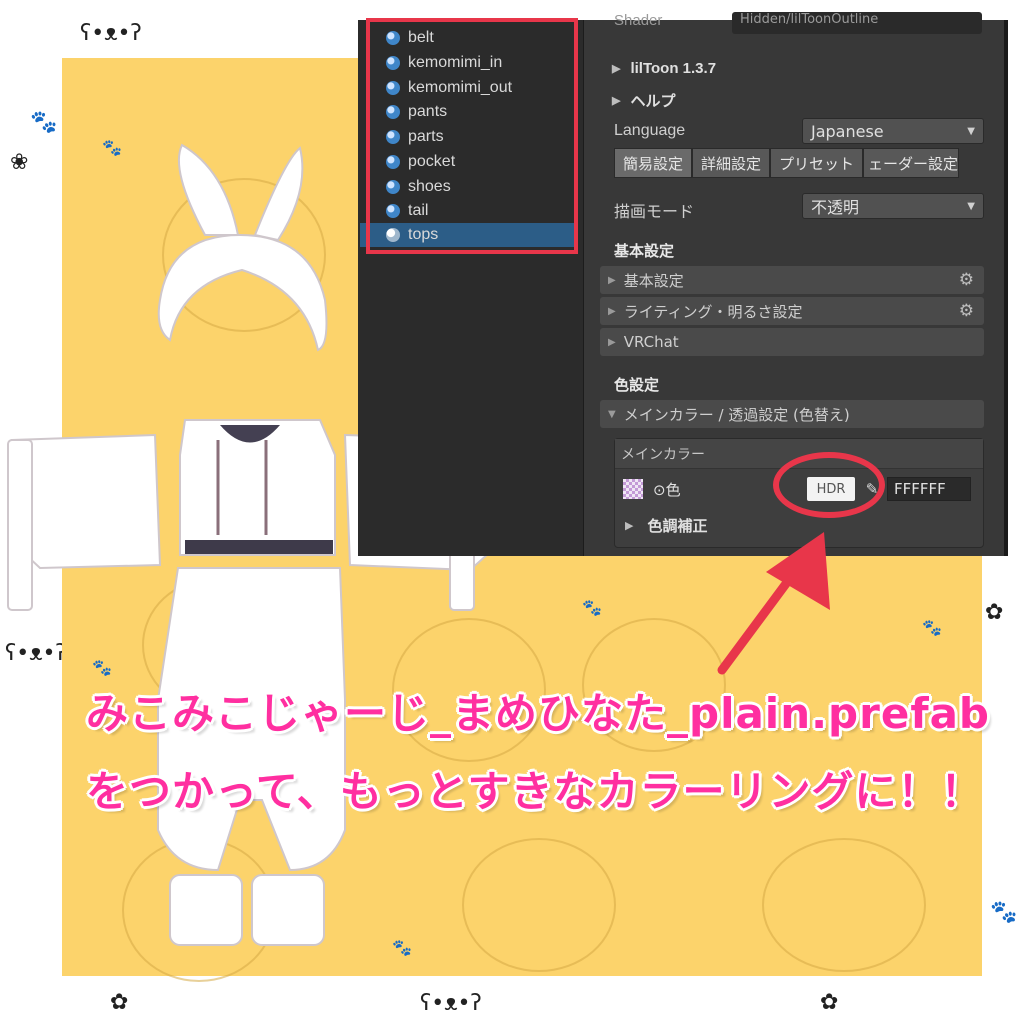  I want to click on hex-color-field: FFFFFF, so click(929, 489).